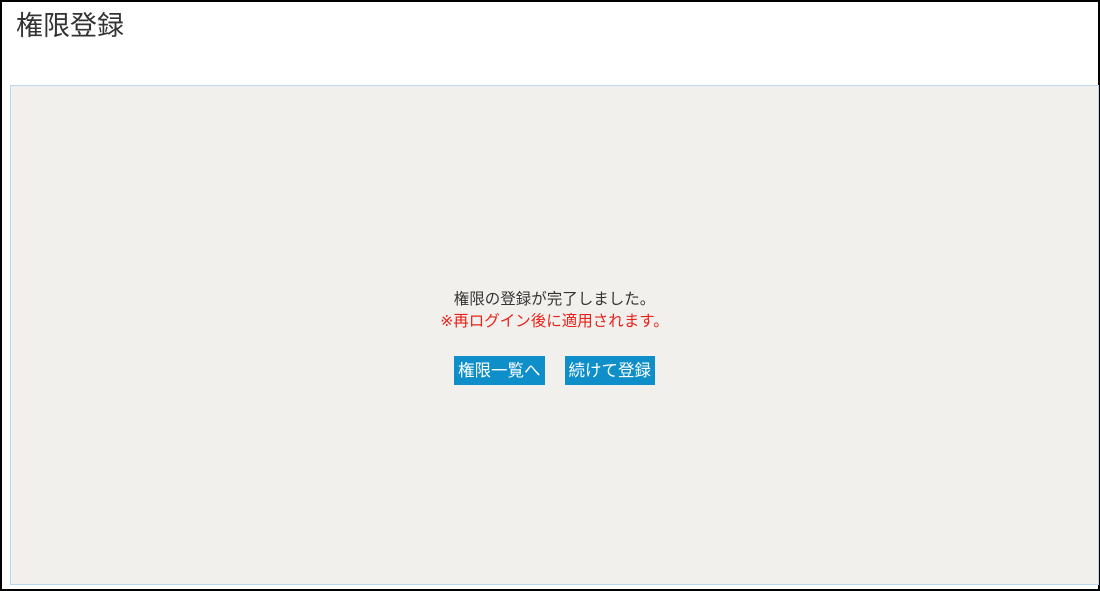 The width and height of the screenshot is (1100, 591). I want to click on relogin-notice: ※再ログイン後に適用されます。, so click(554, 321).